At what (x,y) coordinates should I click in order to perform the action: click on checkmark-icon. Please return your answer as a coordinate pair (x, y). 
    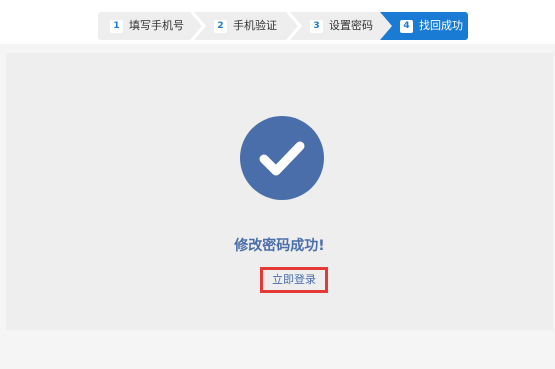
    Looking at the image, I should click on (282, 158).